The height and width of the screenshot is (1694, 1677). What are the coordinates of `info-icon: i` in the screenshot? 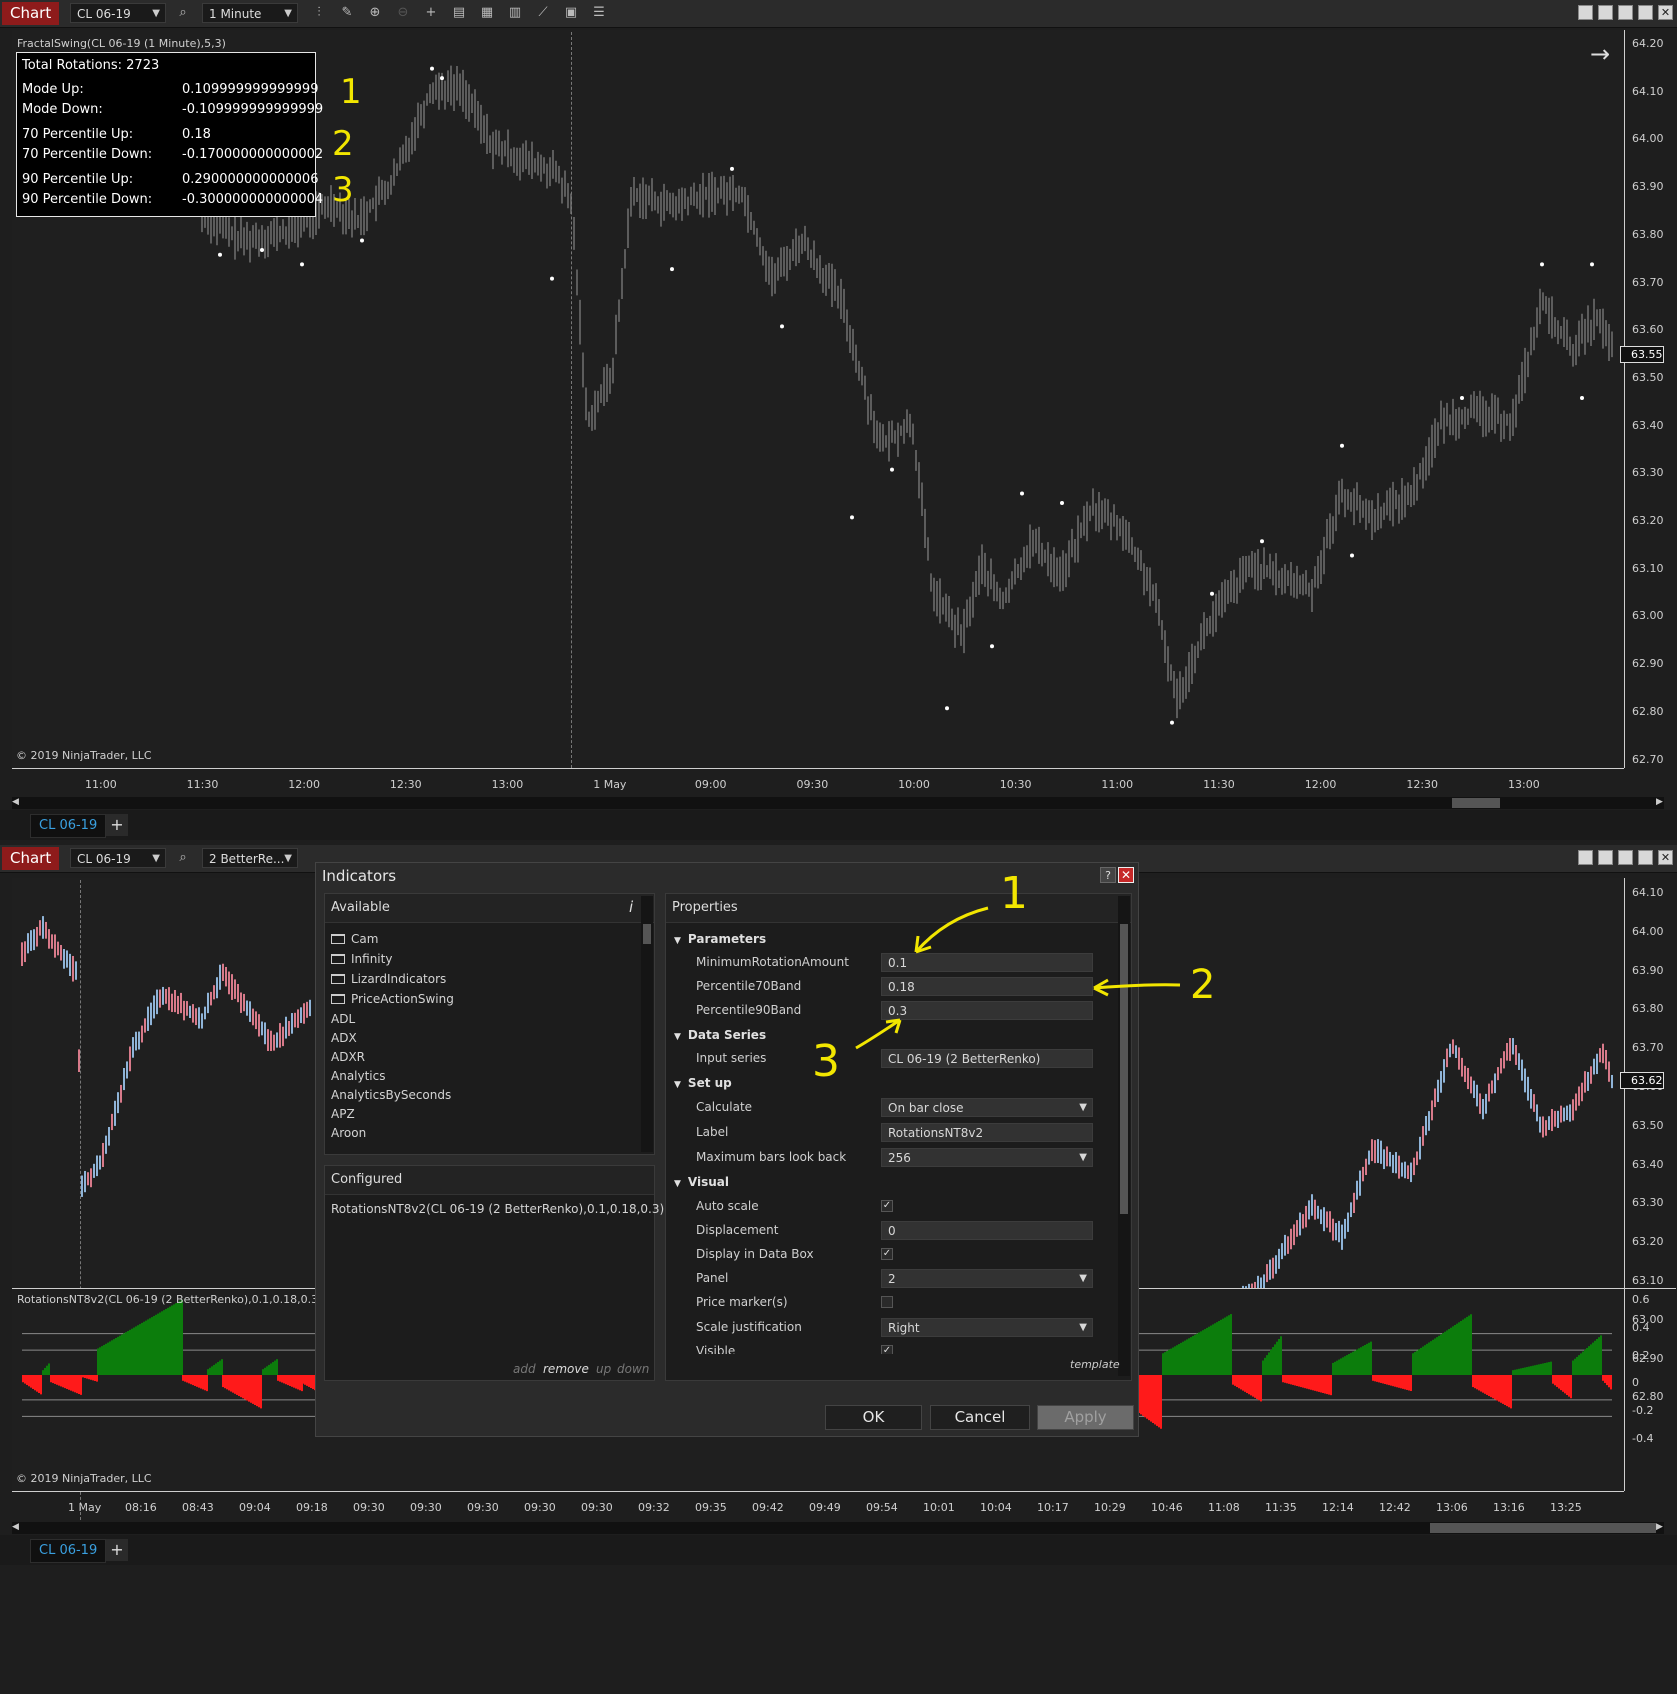 It's located at (631, 907).